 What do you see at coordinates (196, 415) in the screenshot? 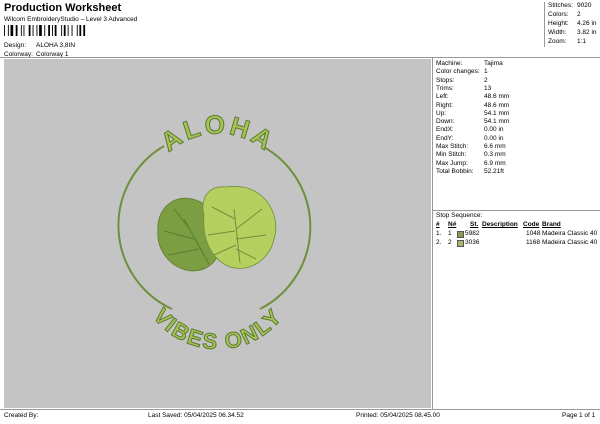
I see `last-saved: Last Saved: 05/04/2025 06.34.52` at bounding box center [196, 415].